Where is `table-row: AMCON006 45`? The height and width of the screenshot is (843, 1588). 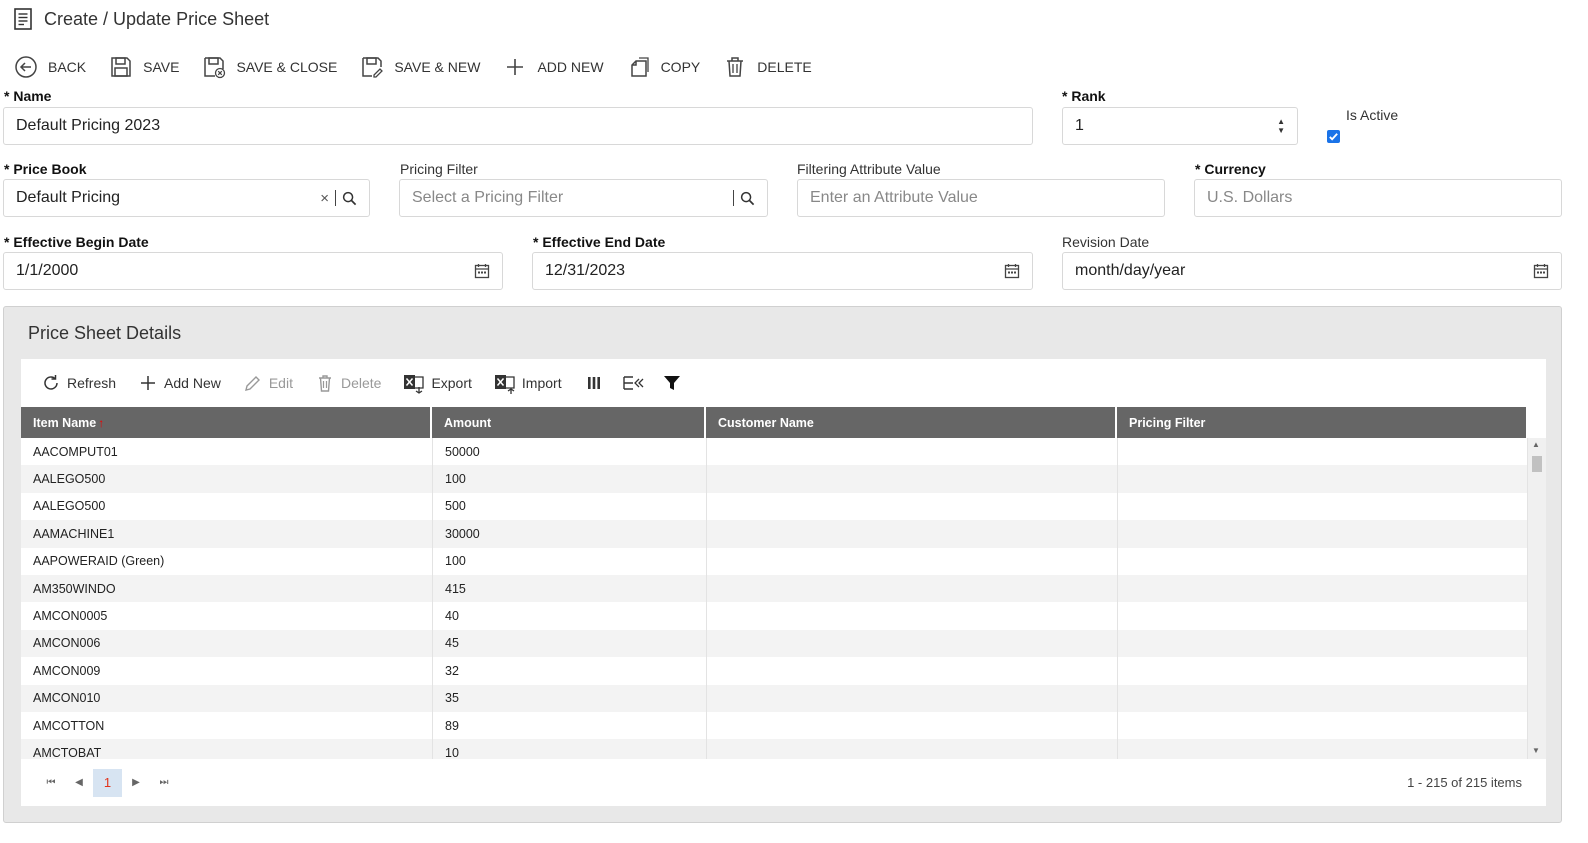 table-row: AMCON006 45 is located at coordinates (774, 643).